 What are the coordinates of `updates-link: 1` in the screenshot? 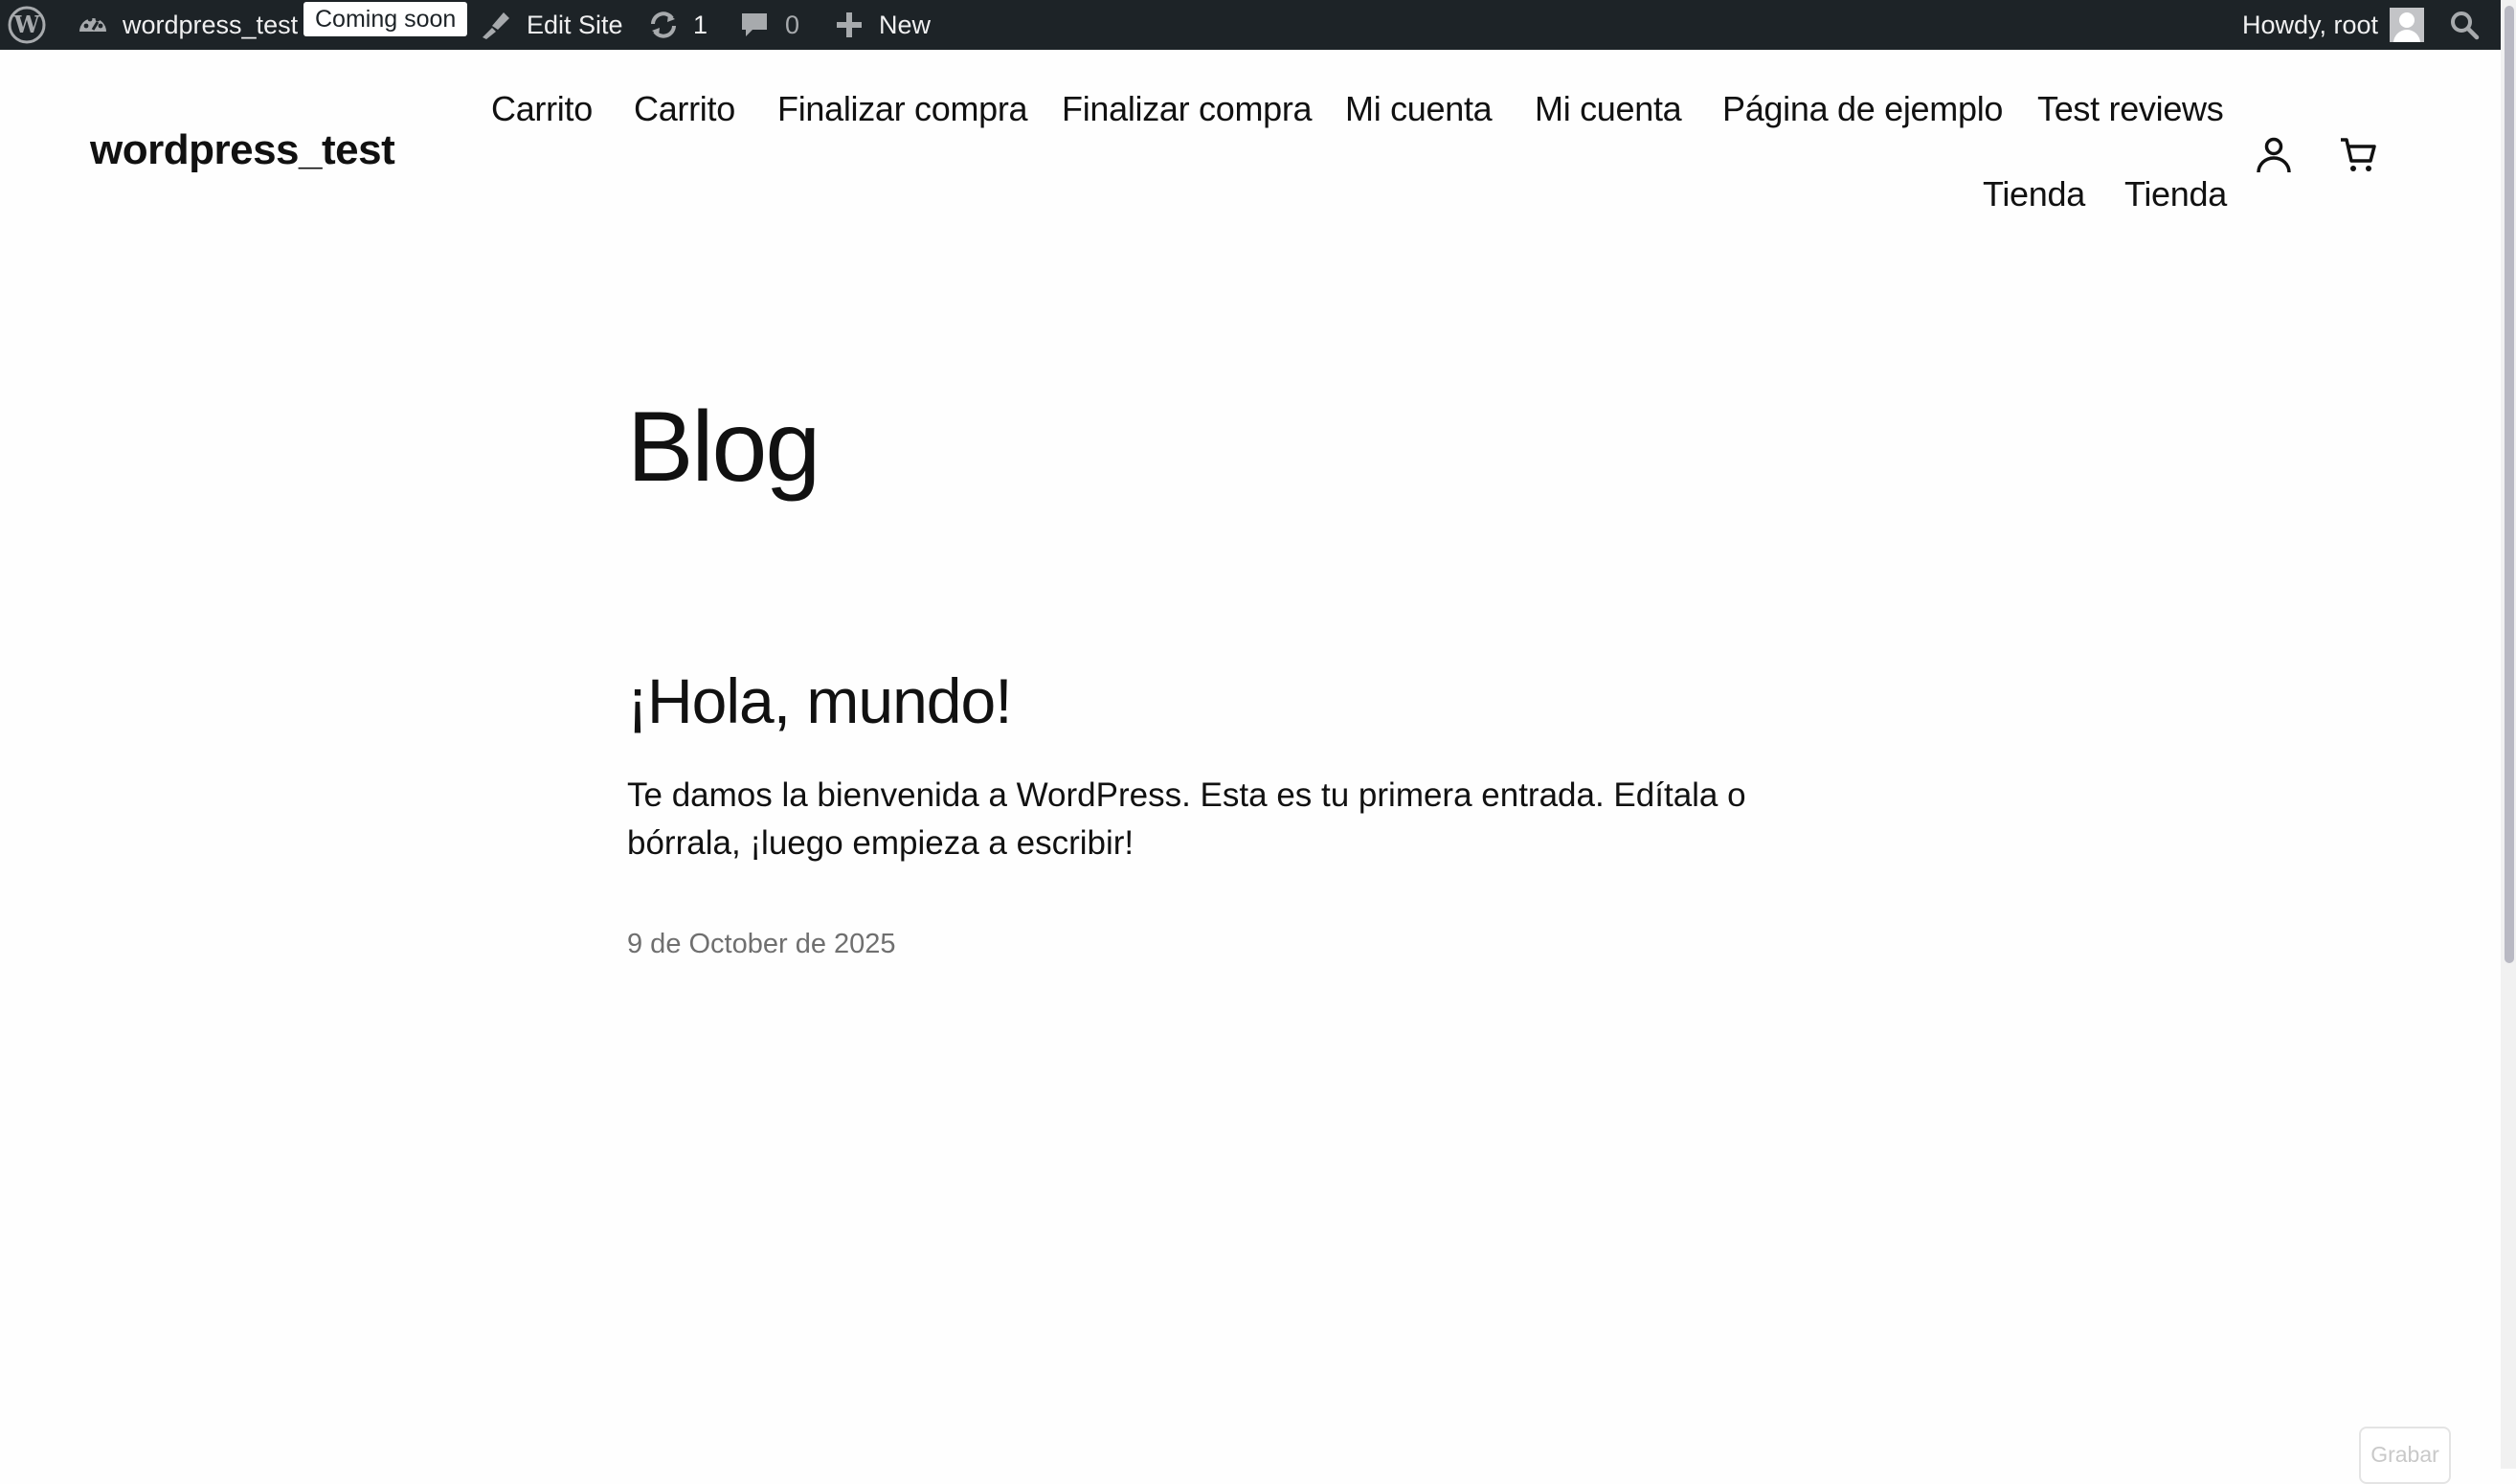 It's located at (678, 25).